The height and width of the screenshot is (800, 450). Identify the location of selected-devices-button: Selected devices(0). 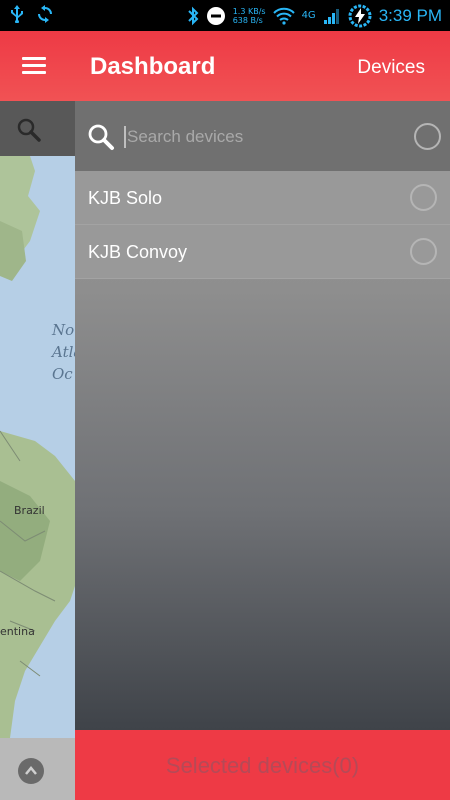
(262, 765).